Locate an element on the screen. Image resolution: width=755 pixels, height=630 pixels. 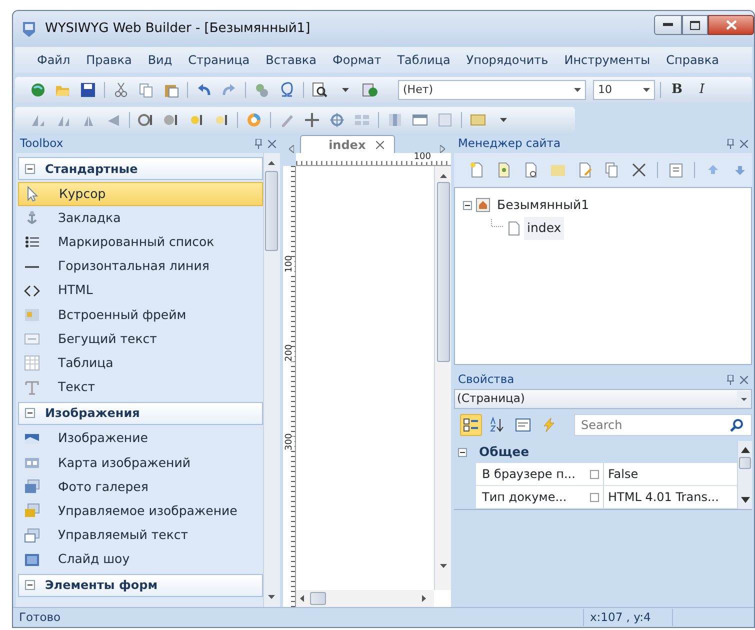
status-text: x:107 , y:4 is located at coordinates (628, 617).